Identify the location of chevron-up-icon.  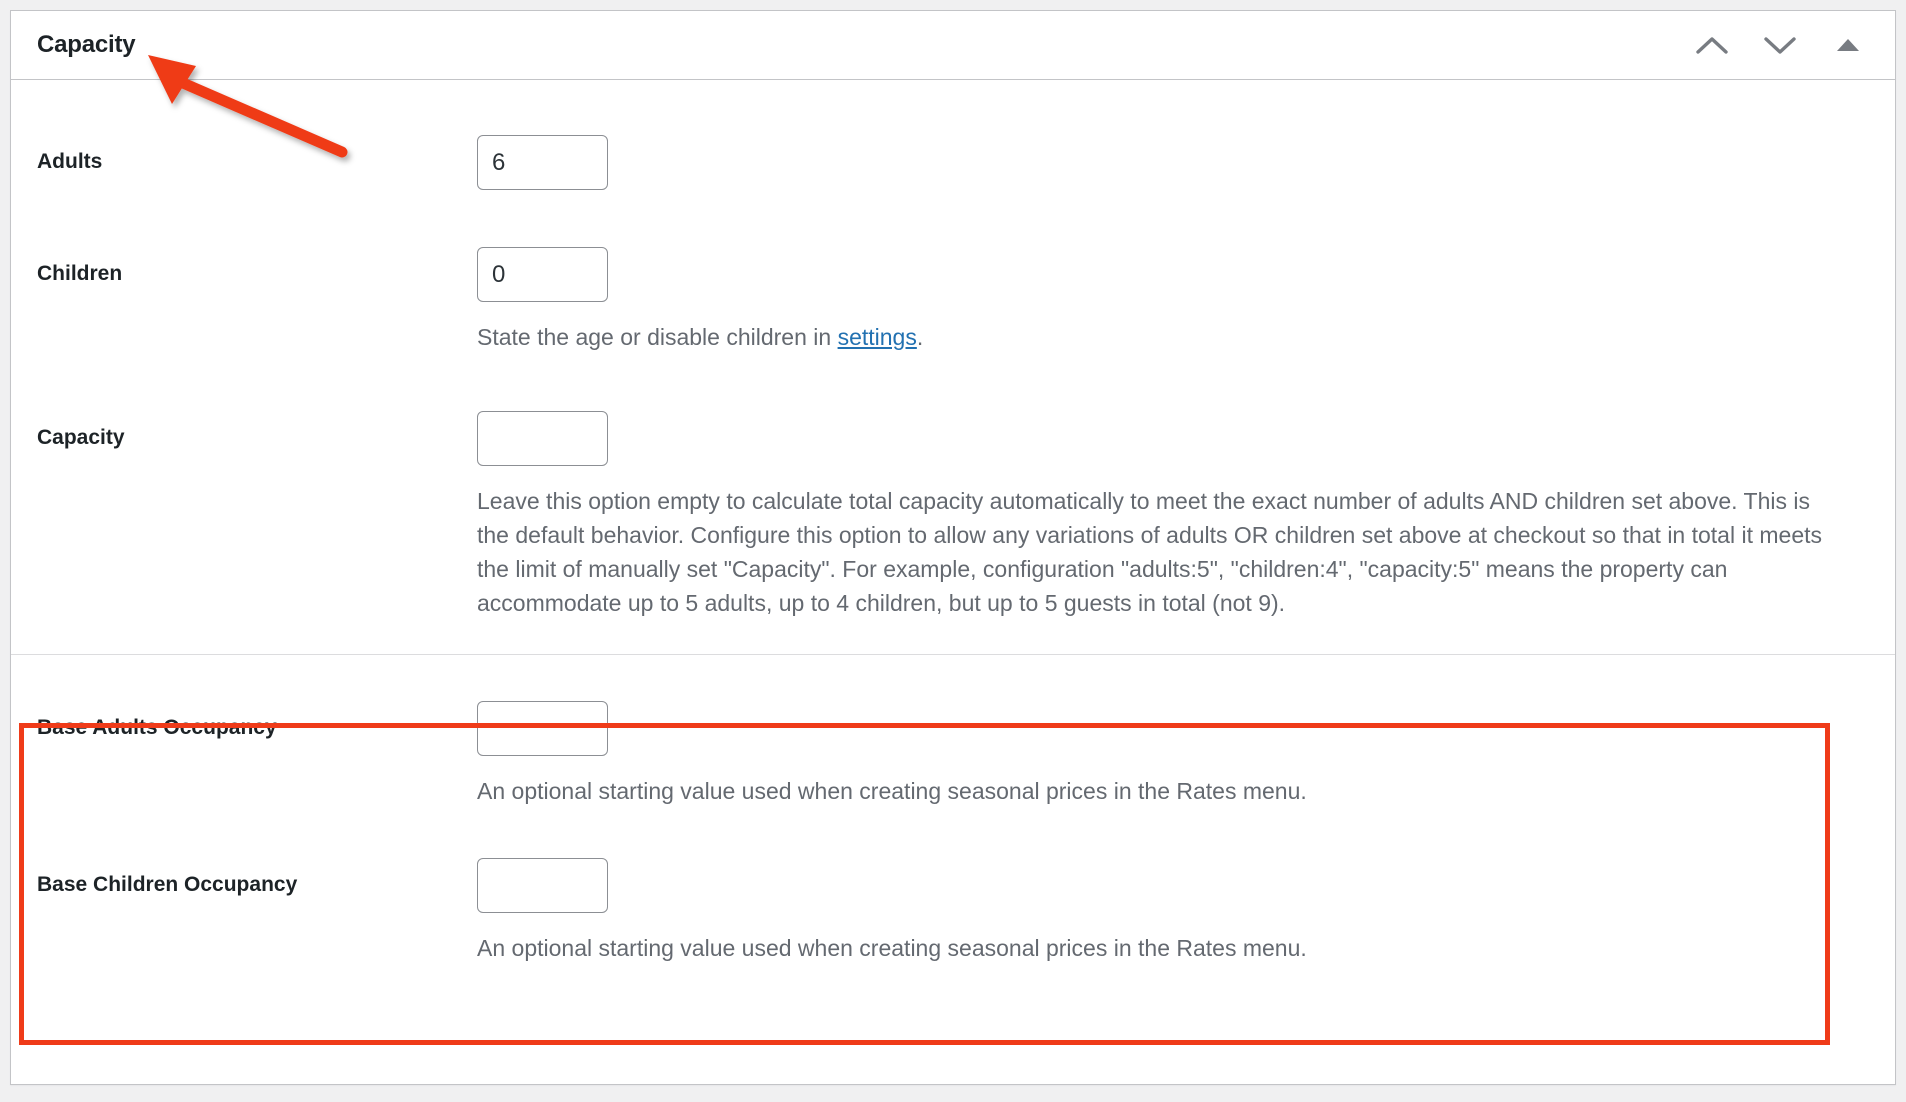
(1712, 45).